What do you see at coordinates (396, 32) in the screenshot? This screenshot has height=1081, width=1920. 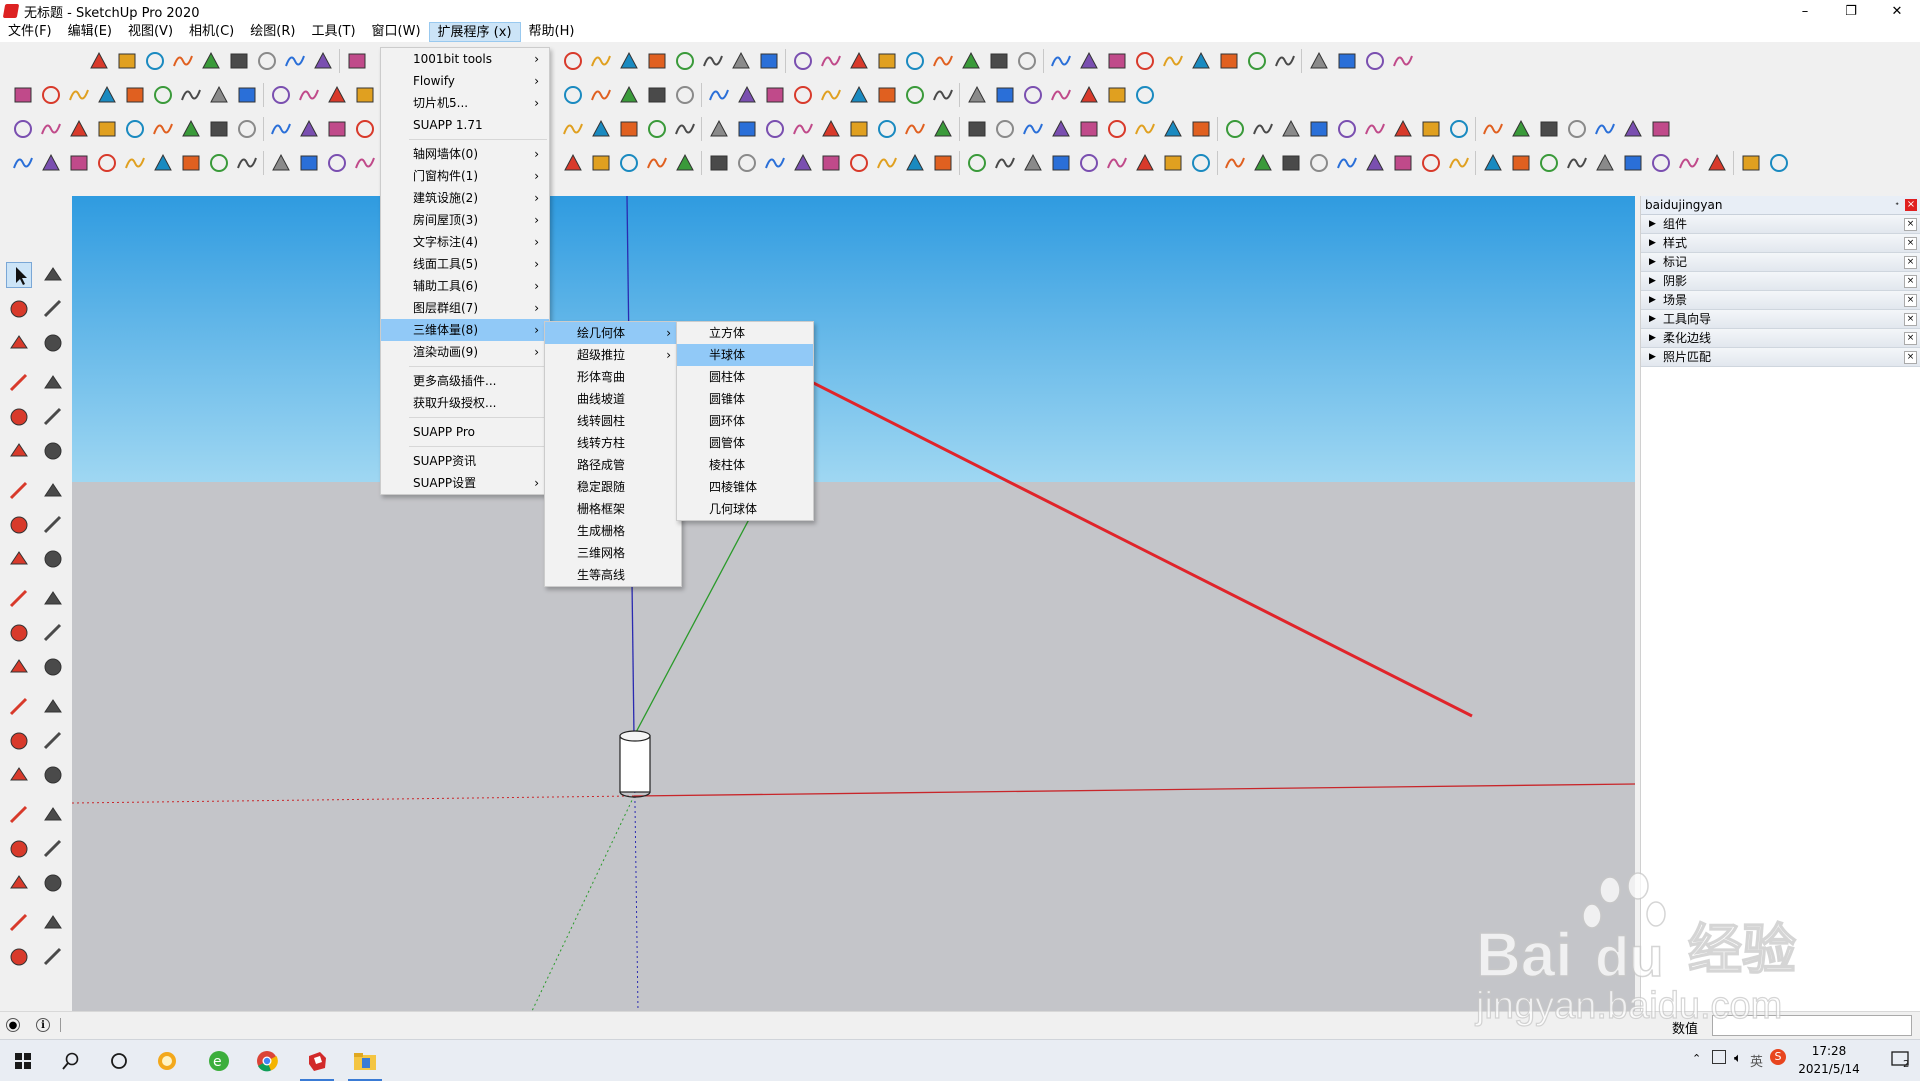 I see `menu-item: 窗口(W)` at bounding box center [396, 32].